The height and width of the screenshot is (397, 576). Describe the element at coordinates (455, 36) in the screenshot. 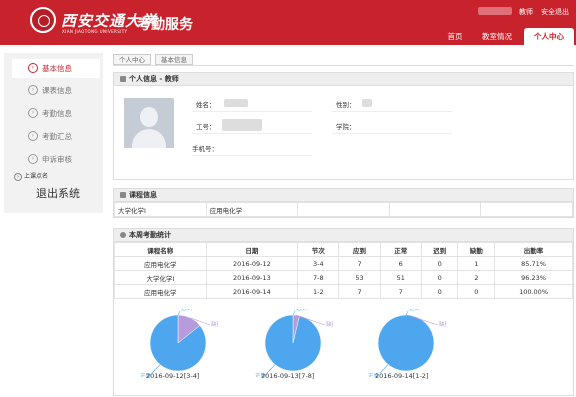

I see `nav-home: 首页` at that location.